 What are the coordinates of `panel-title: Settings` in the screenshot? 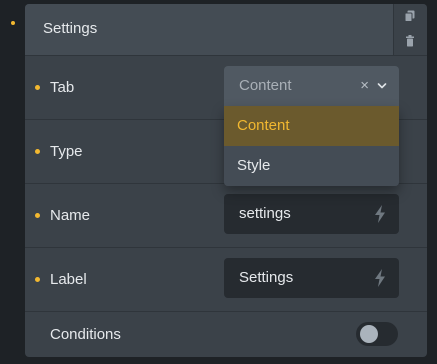 It's located at (70, 28).